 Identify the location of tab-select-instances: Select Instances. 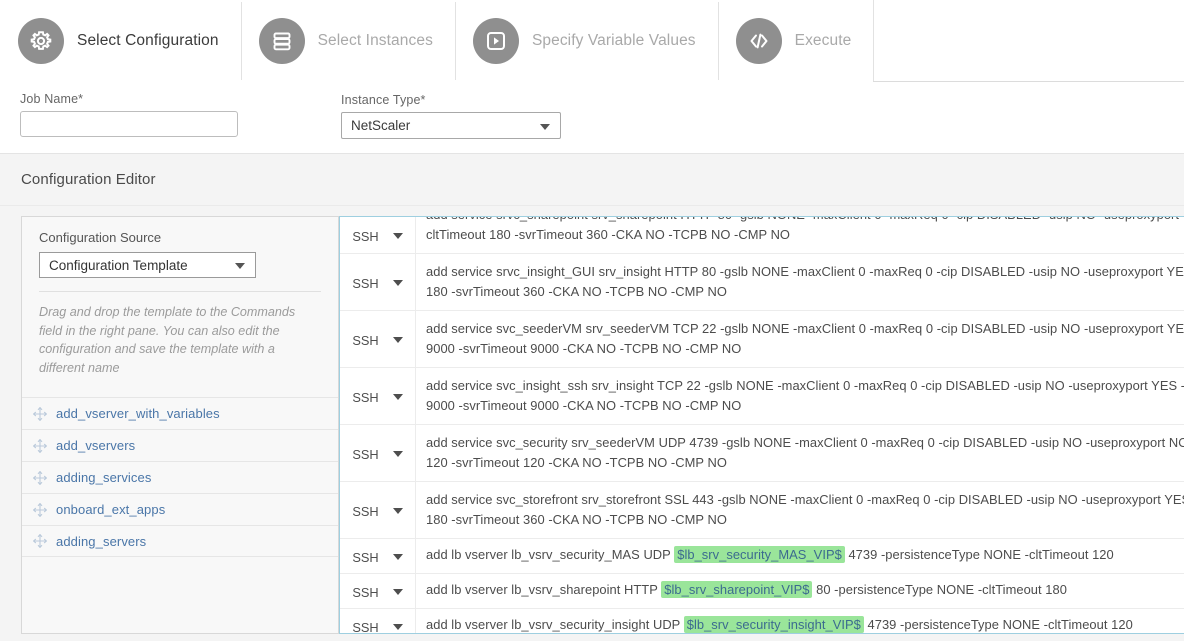
(347, 41).